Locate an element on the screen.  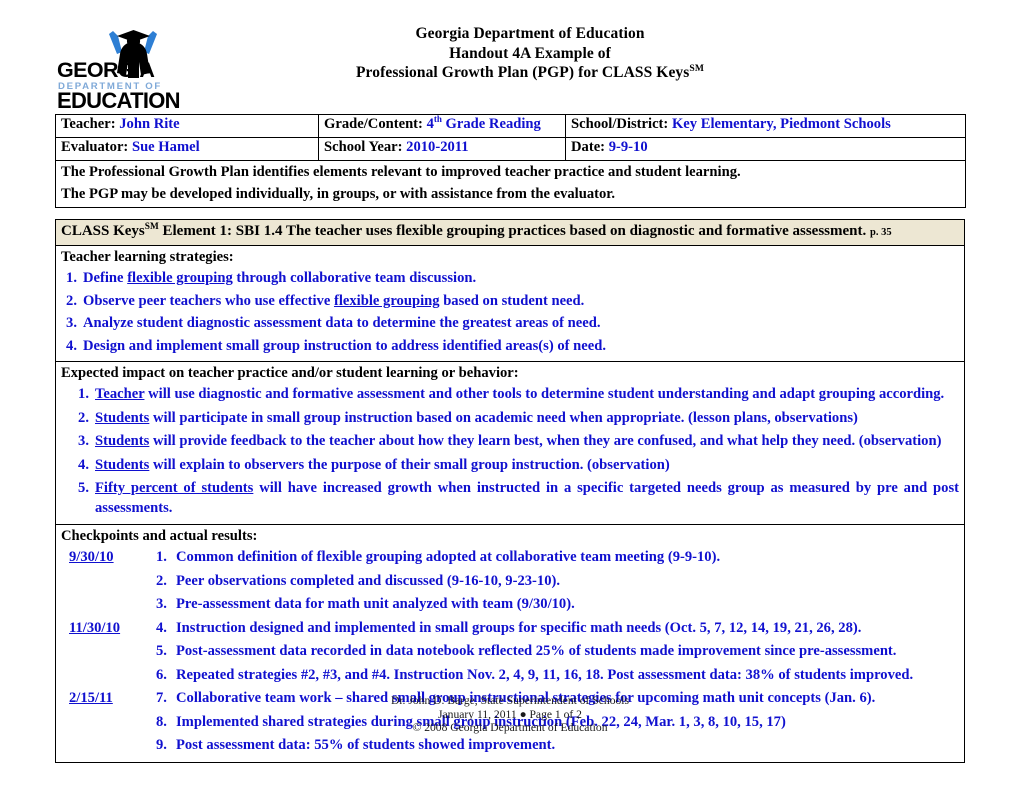
footer-line-2: January 11, 2011 ● Page 1 of 2 is located at coordinates (510, 714).